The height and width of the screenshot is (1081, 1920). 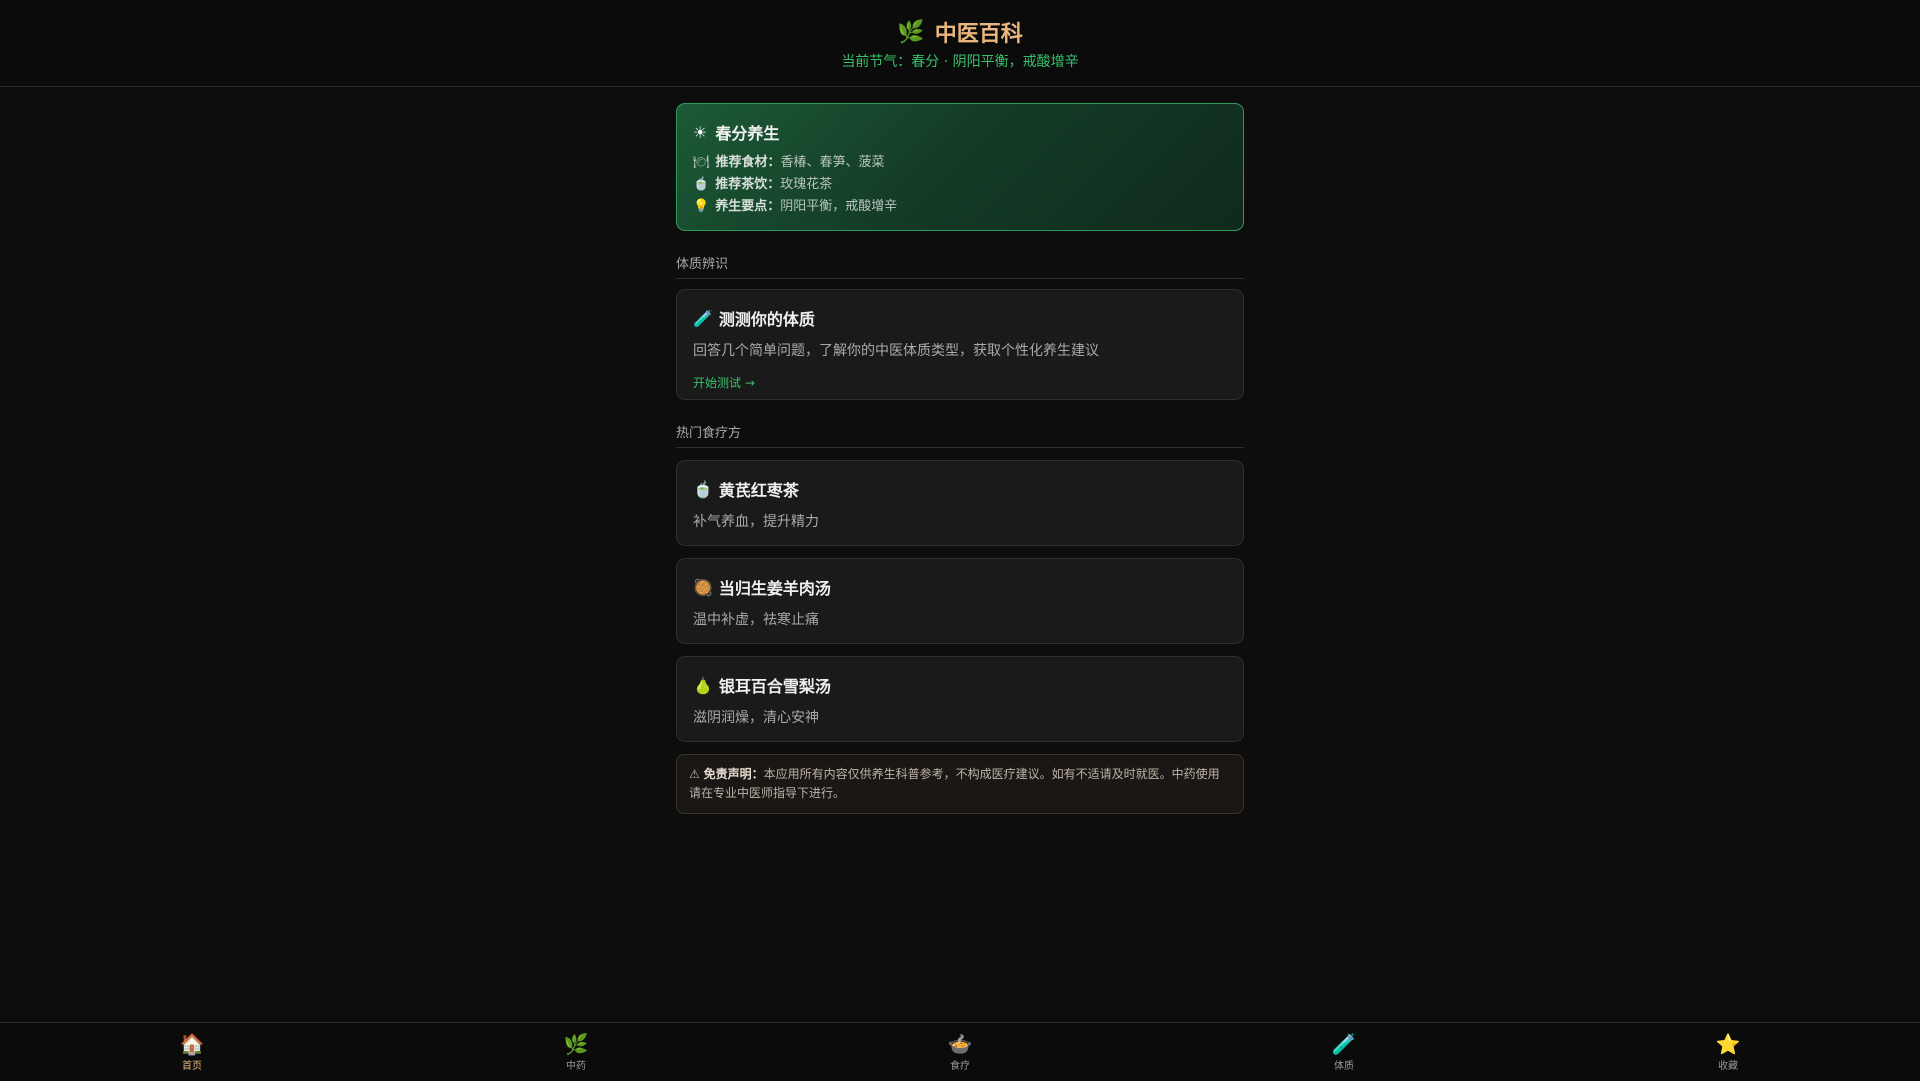 I want to click on nav-item-diet: 🍲 食疗, so click(x=960, y=1052).